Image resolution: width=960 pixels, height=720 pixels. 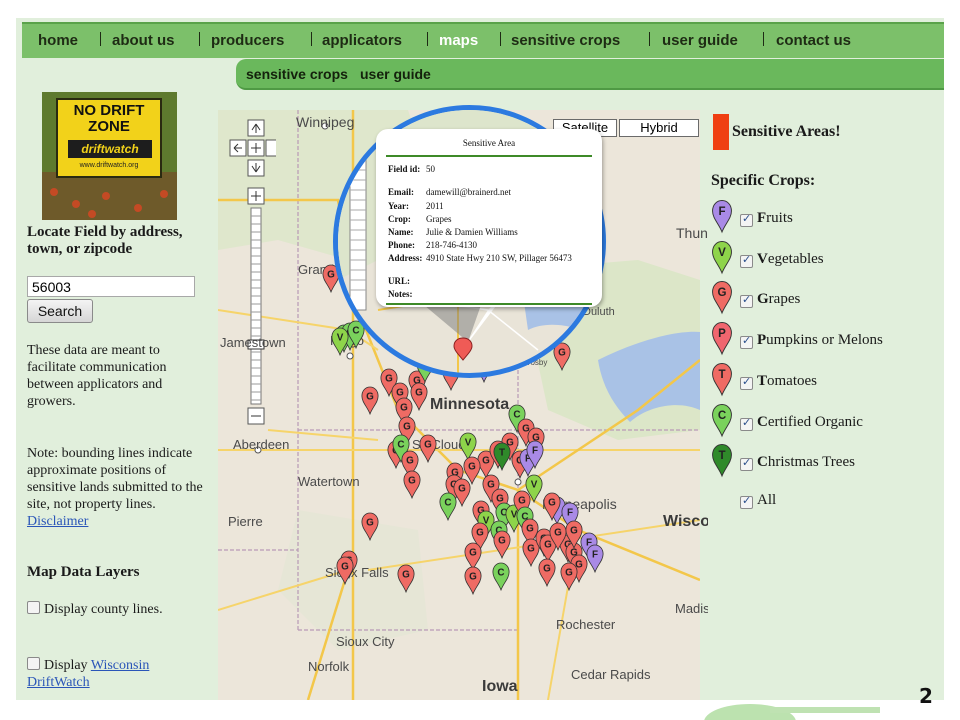 What do you see at coordinates (775, 218) in the screenshot?
I see `crop-label: Fruits` at bounding box center [775, 218].